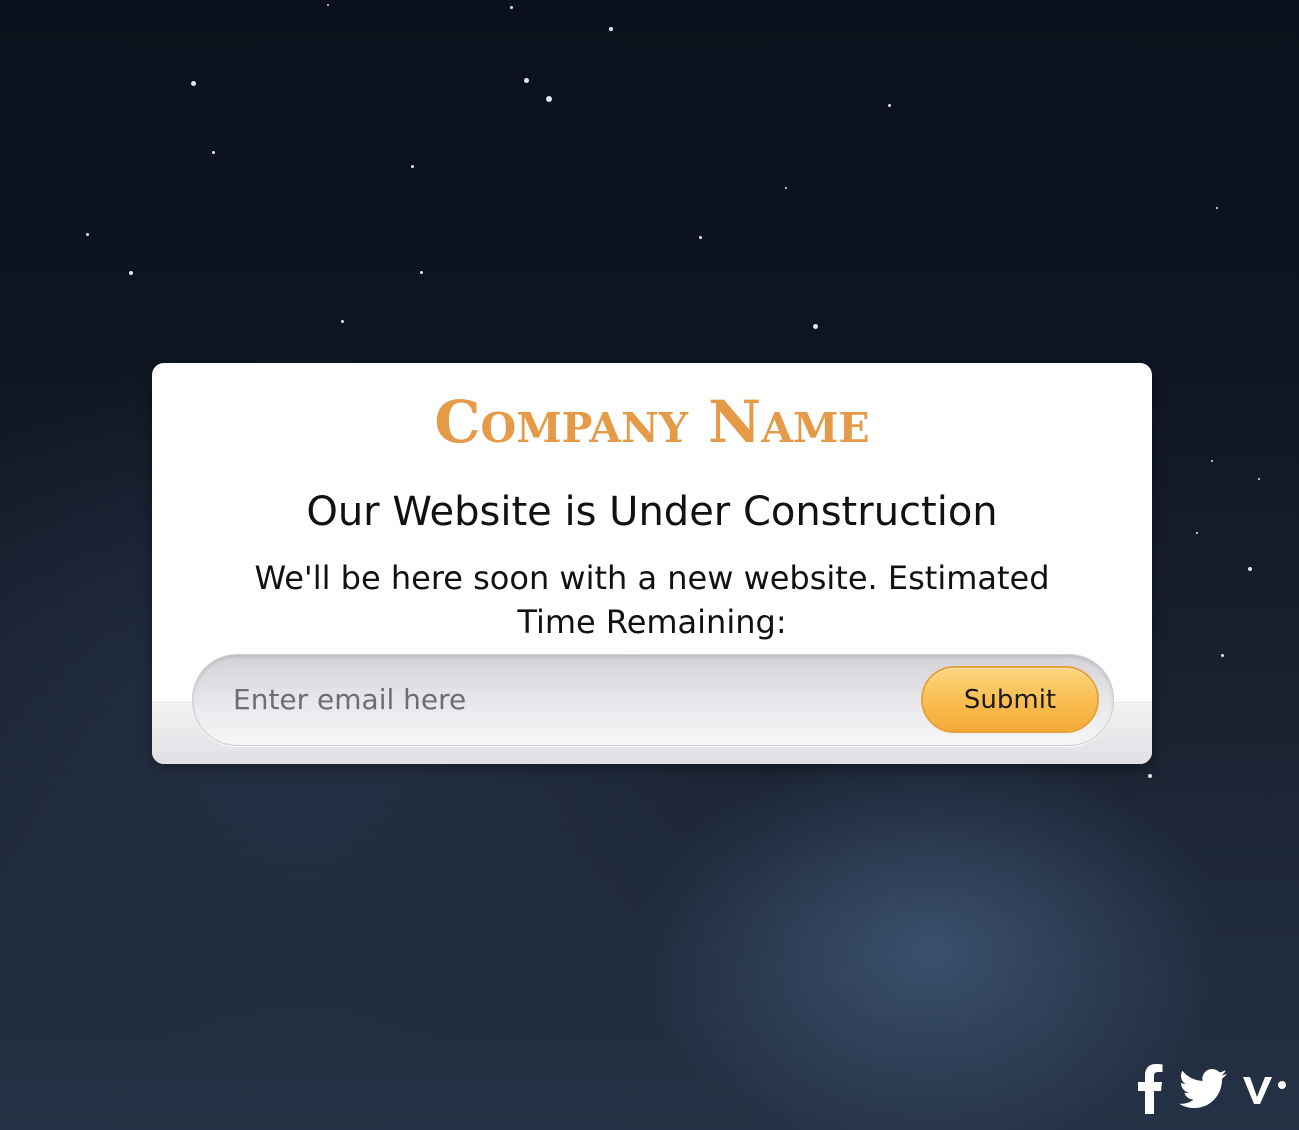 The image size is (1299, 1130). I want to click on vine-link, so click(1264, 1089).